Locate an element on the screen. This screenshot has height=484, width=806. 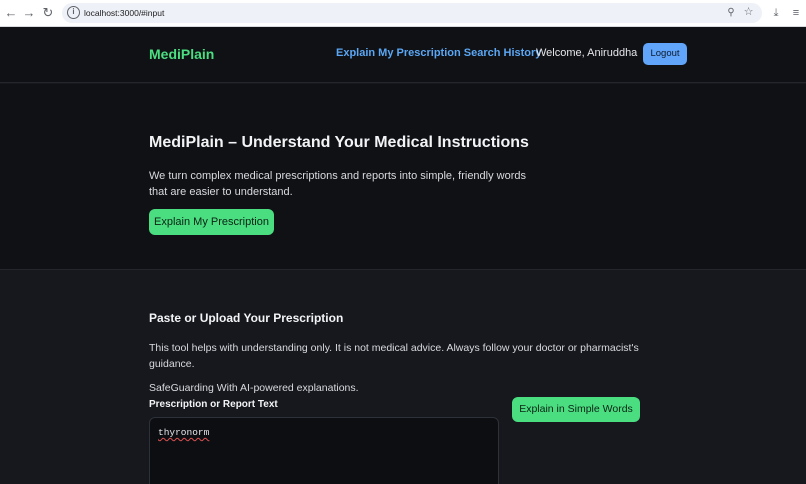
brand-logo: MediPlain is located at coordinates (181, 54).